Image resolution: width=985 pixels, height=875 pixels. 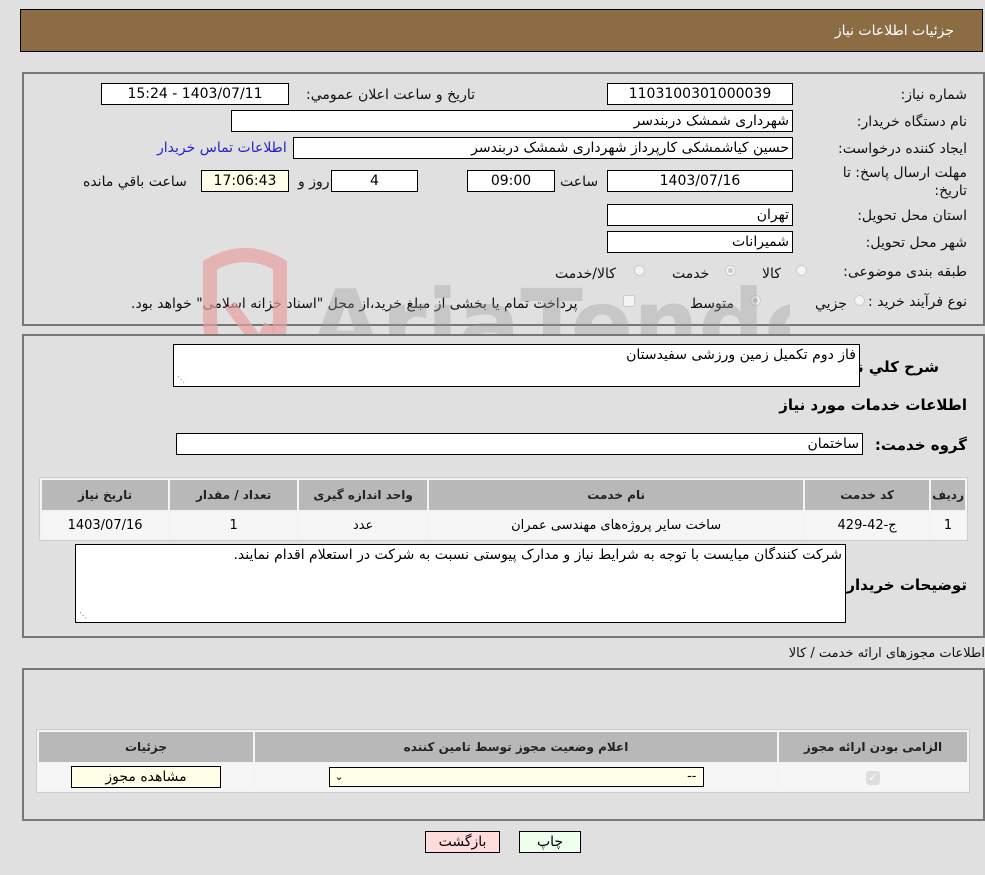 I want to click on announce-label: تاریخ و ساعت اعلان عمومي:, so click(x=390, y=95).